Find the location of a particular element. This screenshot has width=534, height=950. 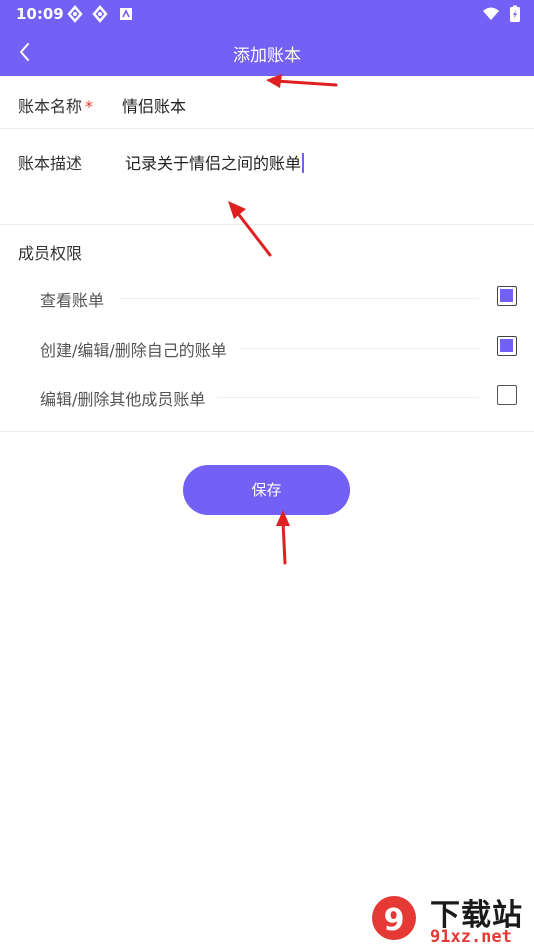

permission-item: 查看账单 is located at coordinates (267, 298).